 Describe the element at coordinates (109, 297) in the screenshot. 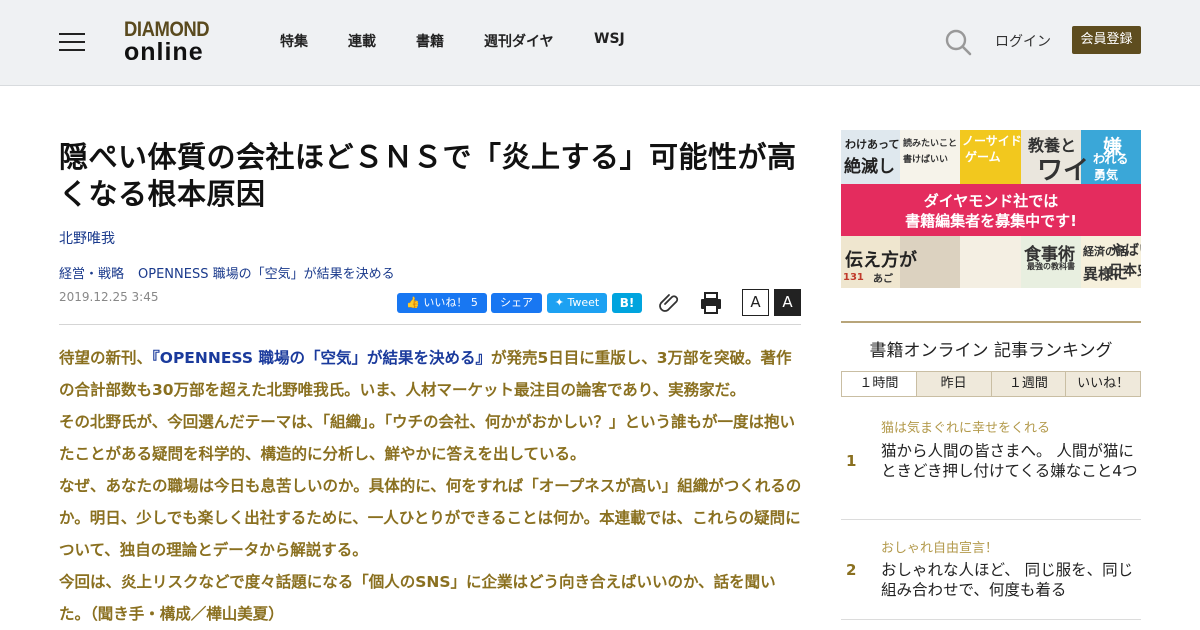

I see `publish-date: 2019.12.25 3:45` at that location.